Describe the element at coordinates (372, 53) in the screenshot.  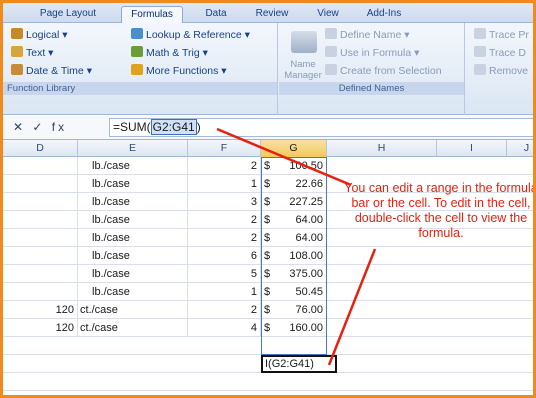
I see `use-in-formula-button: Use in Formula ▾` at that location.